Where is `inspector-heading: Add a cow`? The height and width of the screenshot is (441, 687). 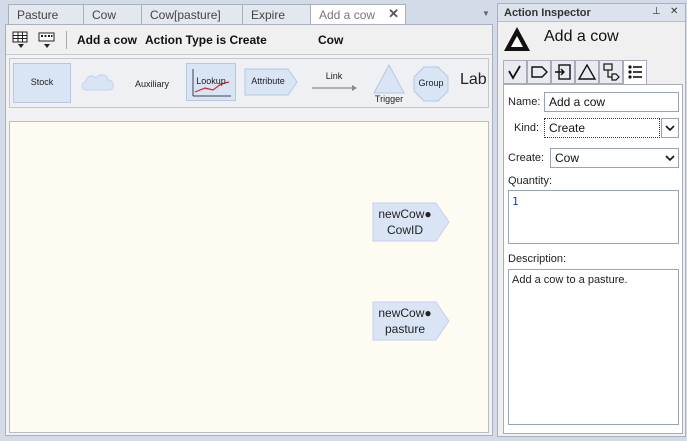 inspector-heading: Add a cow is located at coordinates (581, 36).